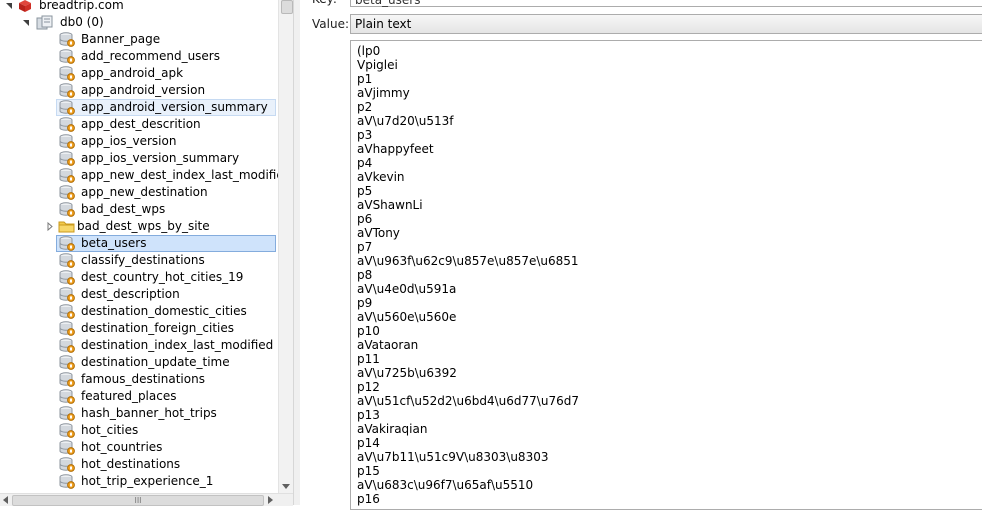  I want to click on value-line: p8, so click(365, 275).